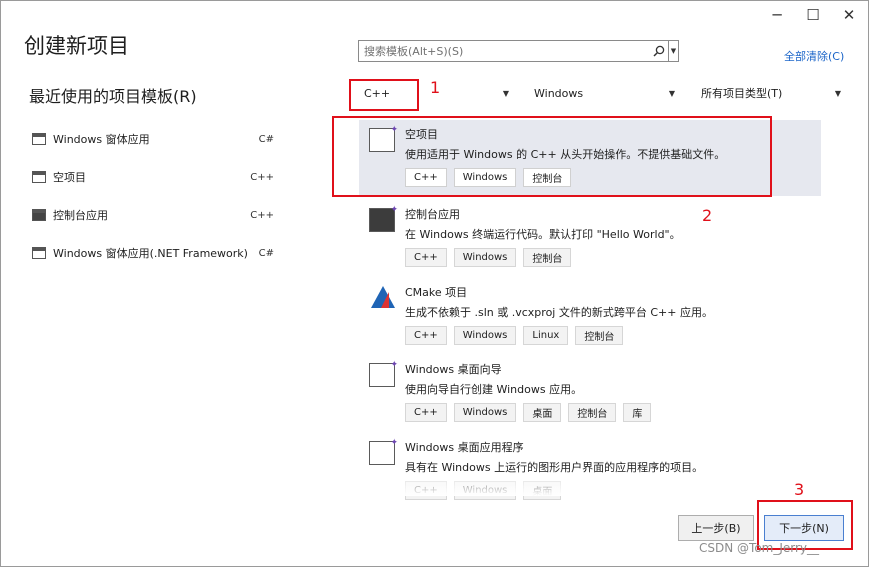  I want to click on minimize-icon: ─, so click(777, 15).